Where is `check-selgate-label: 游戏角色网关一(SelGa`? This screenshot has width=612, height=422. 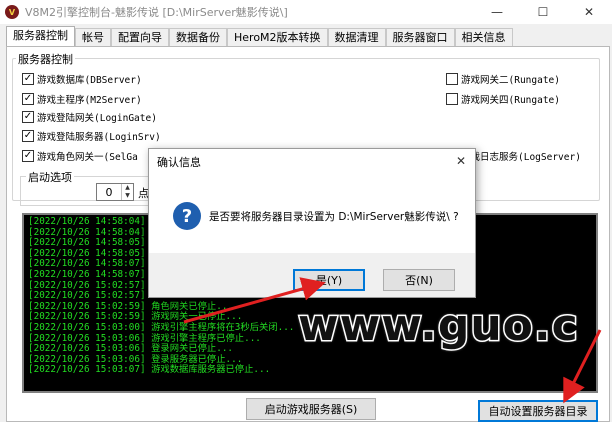
check-selgate-label: 游戏角色网关一(SelGa is located at coordinates (87, 157).